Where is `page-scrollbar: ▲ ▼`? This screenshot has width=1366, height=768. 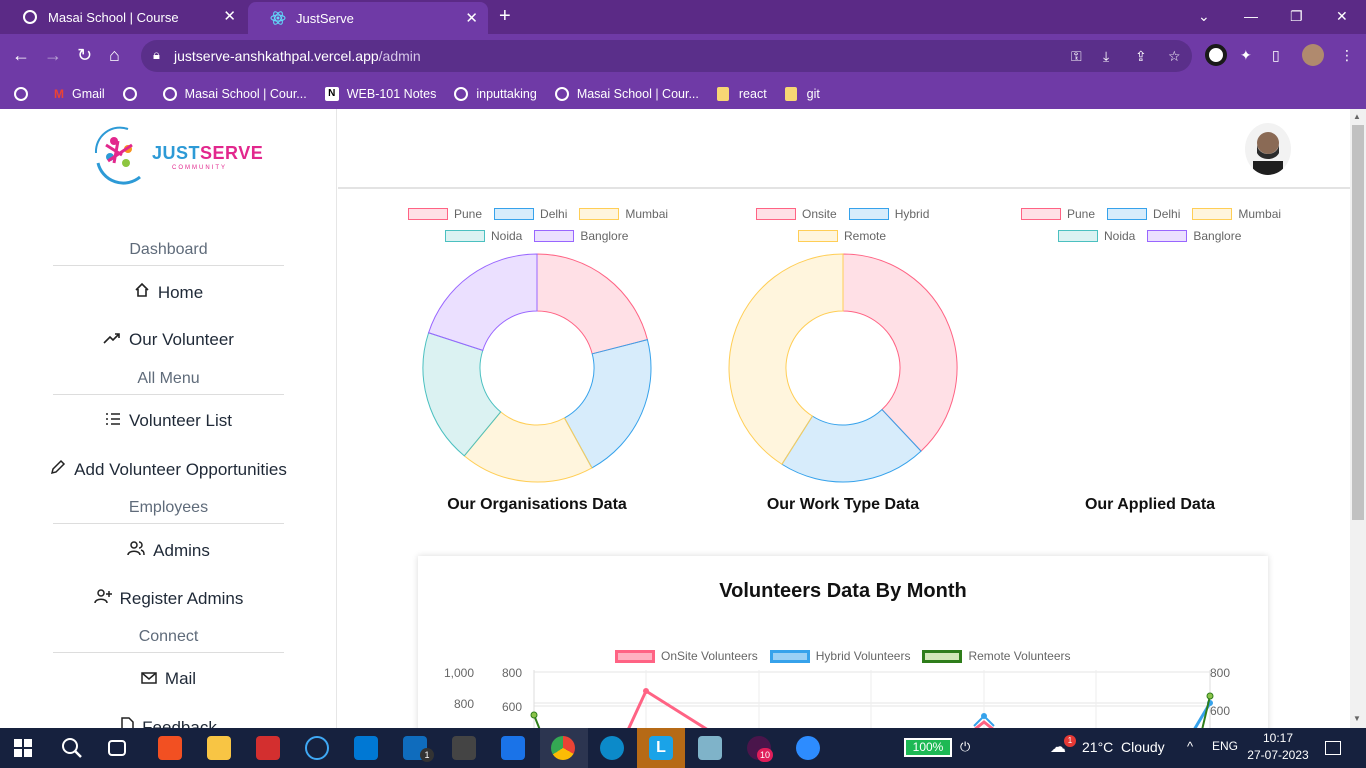 page-scrollbar: ▲ ▼ is located at coordinates (1358, 418).